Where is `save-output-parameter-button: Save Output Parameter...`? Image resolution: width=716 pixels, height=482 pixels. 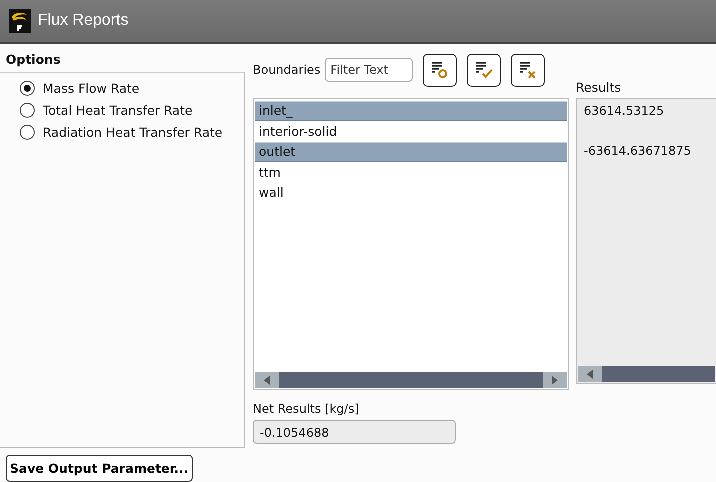
save-output-parameter-button: Save Output Parameter... is located at coordinates (99, 468).